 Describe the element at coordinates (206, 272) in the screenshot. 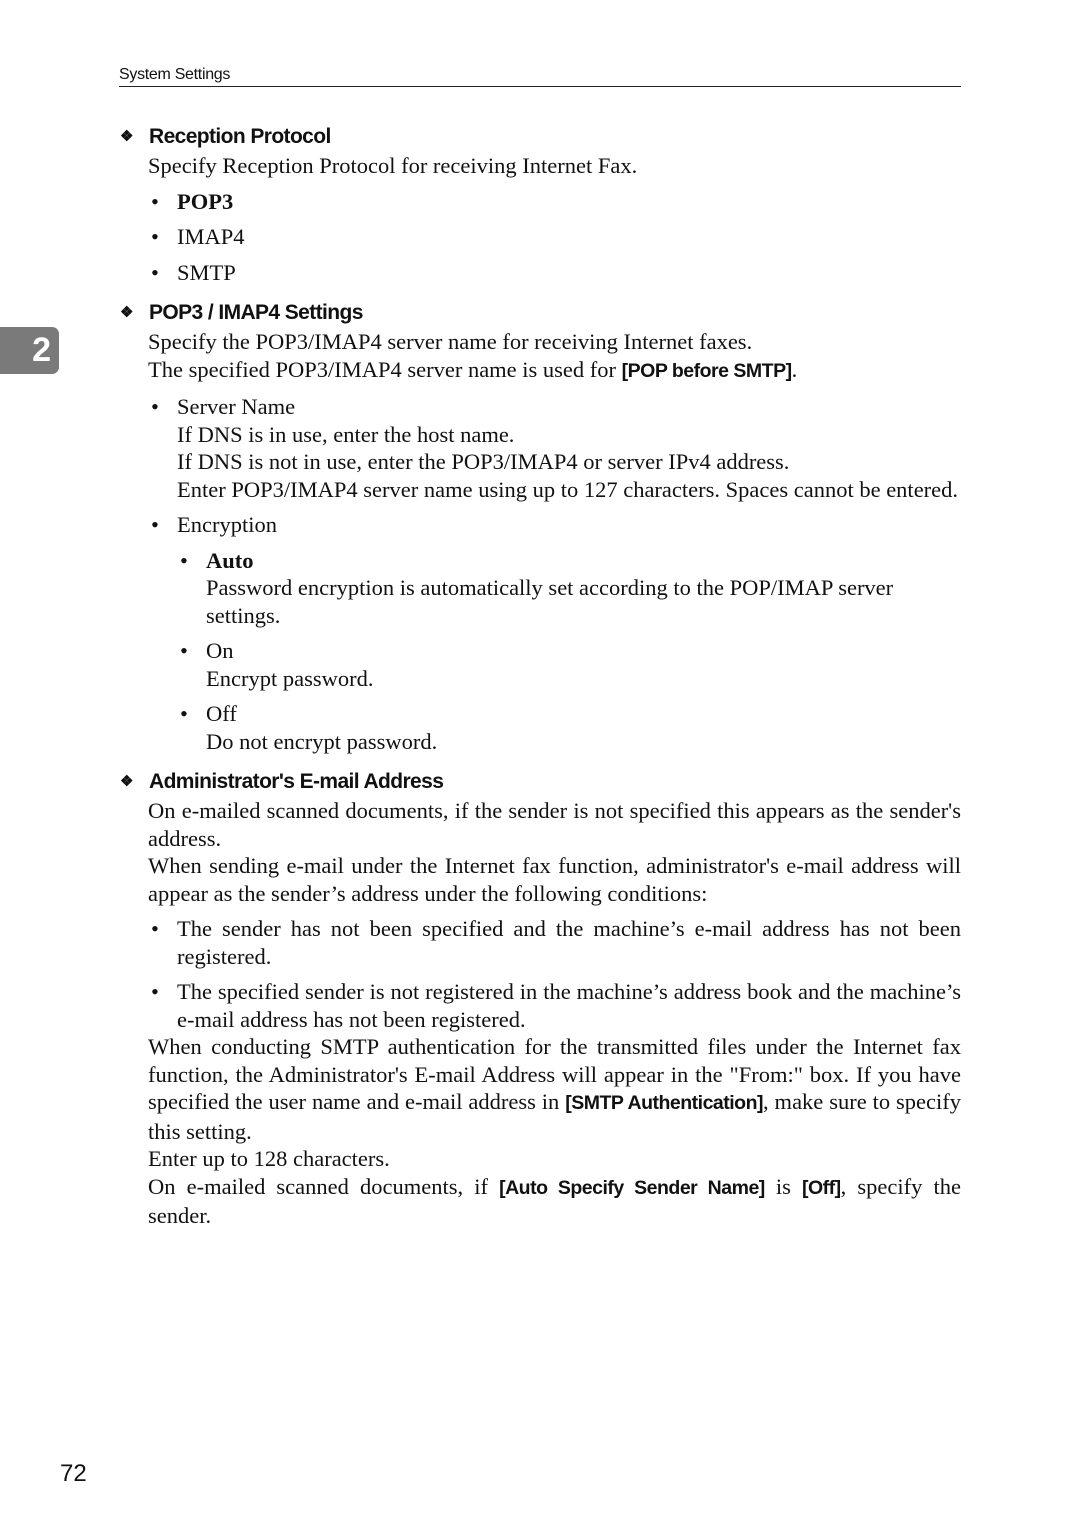

I see `option-label: SMTP` at that location.